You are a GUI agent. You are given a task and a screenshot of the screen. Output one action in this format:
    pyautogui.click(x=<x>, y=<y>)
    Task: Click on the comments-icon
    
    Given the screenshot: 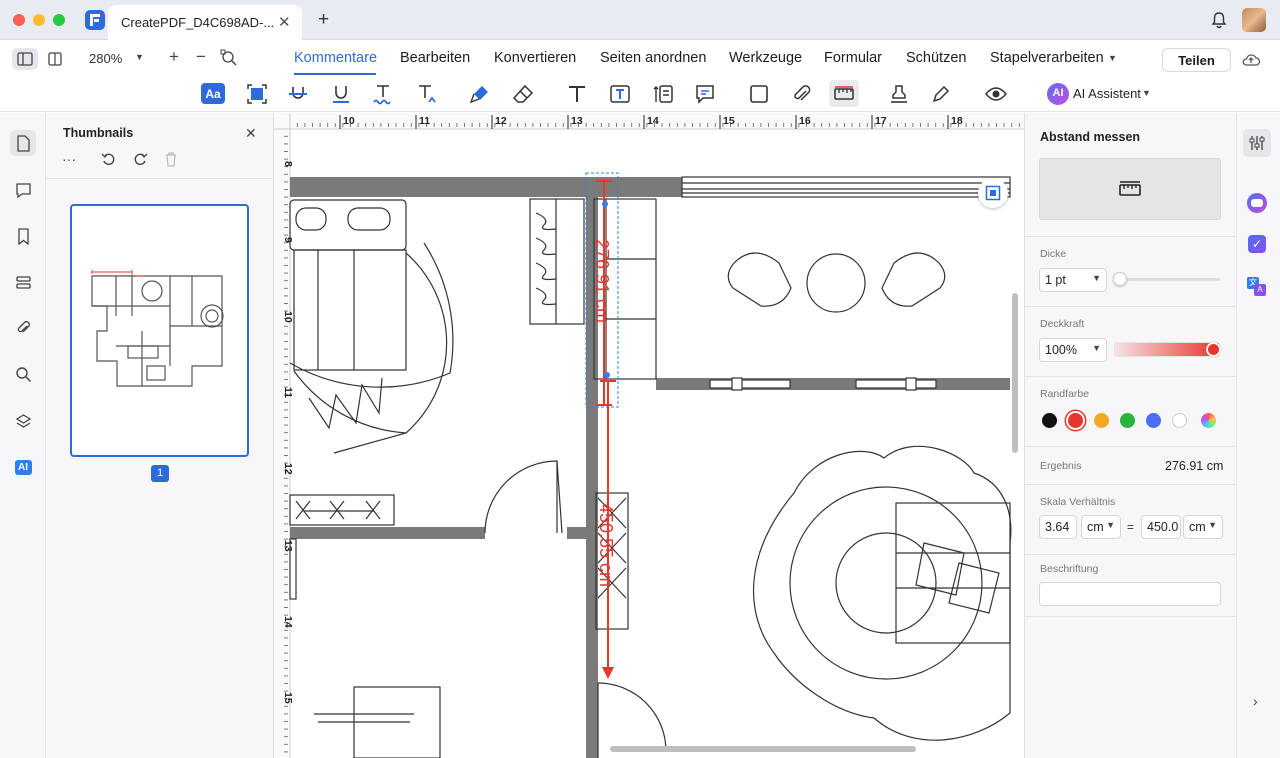 What is the action you would take?
    pyautogui.click(x=23, y=190)
    